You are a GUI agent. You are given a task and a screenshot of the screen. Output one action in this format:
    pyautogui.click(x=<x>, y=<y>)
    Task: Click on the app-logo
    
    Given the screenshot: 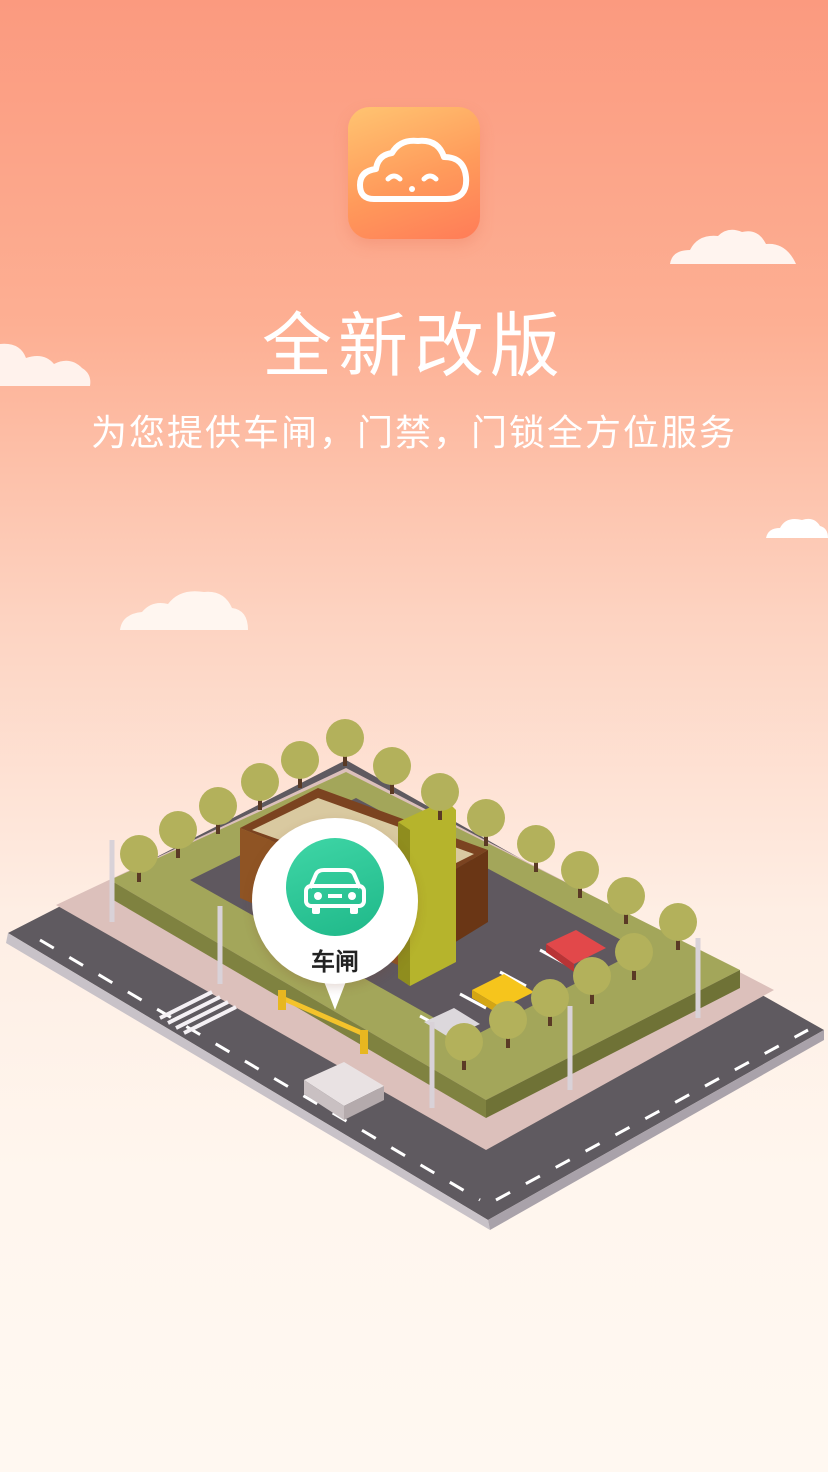 What is the action you would take?
    pyautogui.click(x=414, y=173)
    